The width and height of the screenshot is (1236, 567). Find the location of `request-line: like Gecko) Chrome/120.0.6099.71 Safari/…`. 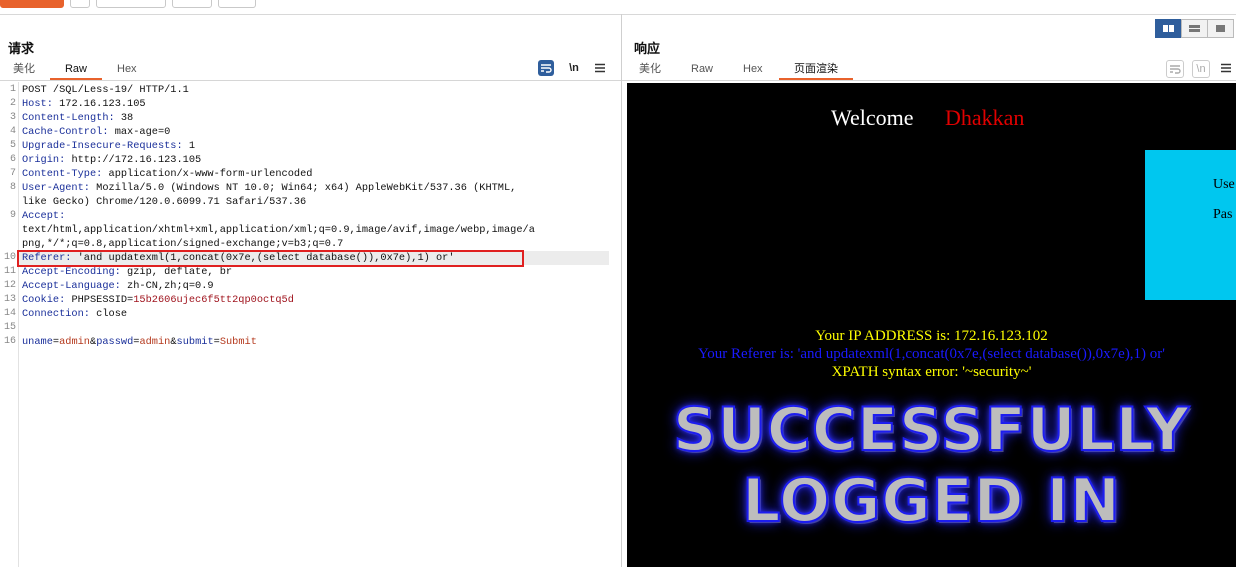

request-line: like Gecko) Chrome/120.0.6099.71 Safari/… is located at coordinates (164, 202).